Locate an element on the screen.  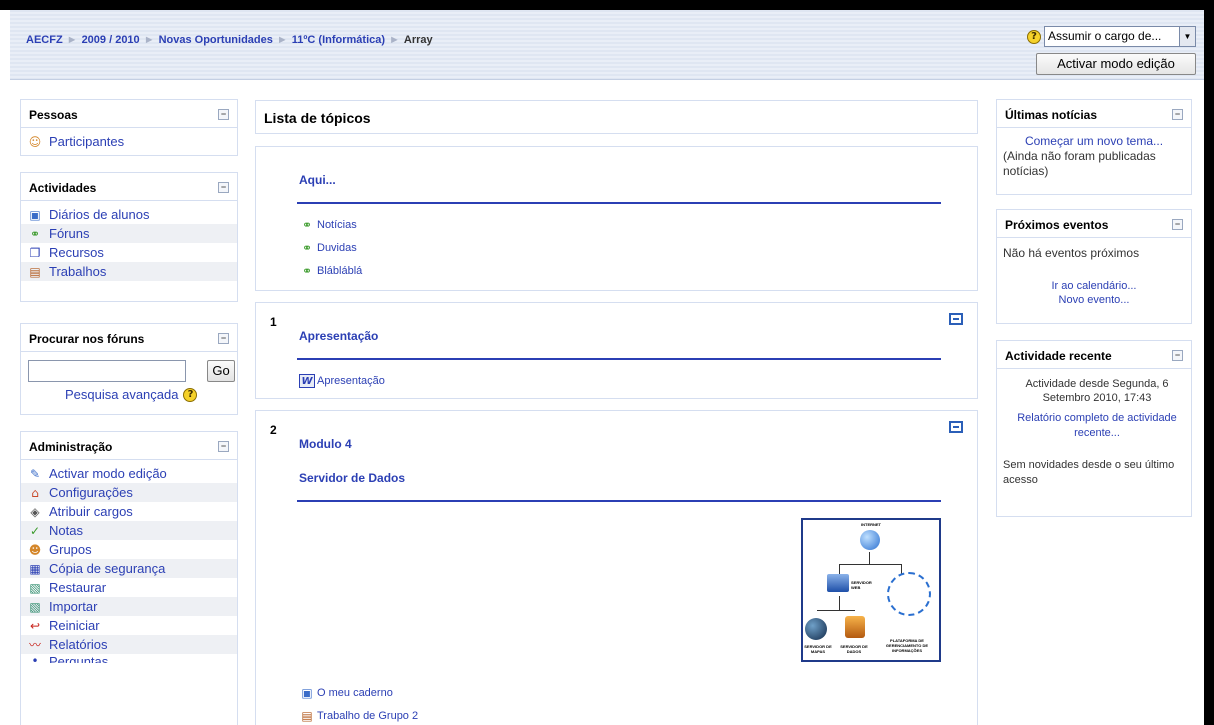
block-title: Pessoas − is located at coordinates (129, 114).